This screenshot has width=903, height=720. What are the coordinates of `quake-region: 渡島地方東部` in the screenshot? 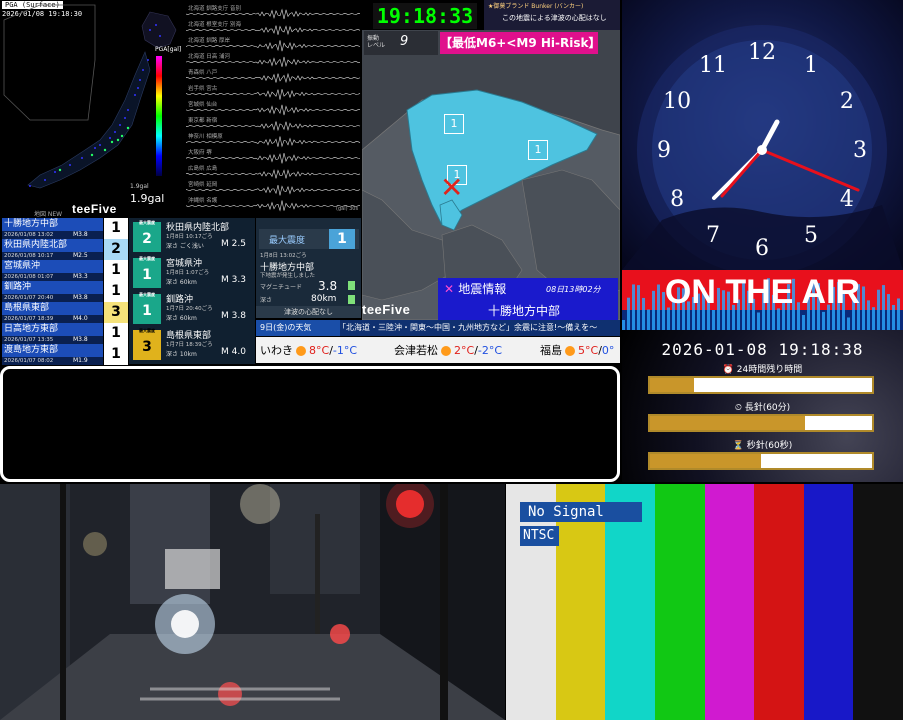 It's located at (52, 350).